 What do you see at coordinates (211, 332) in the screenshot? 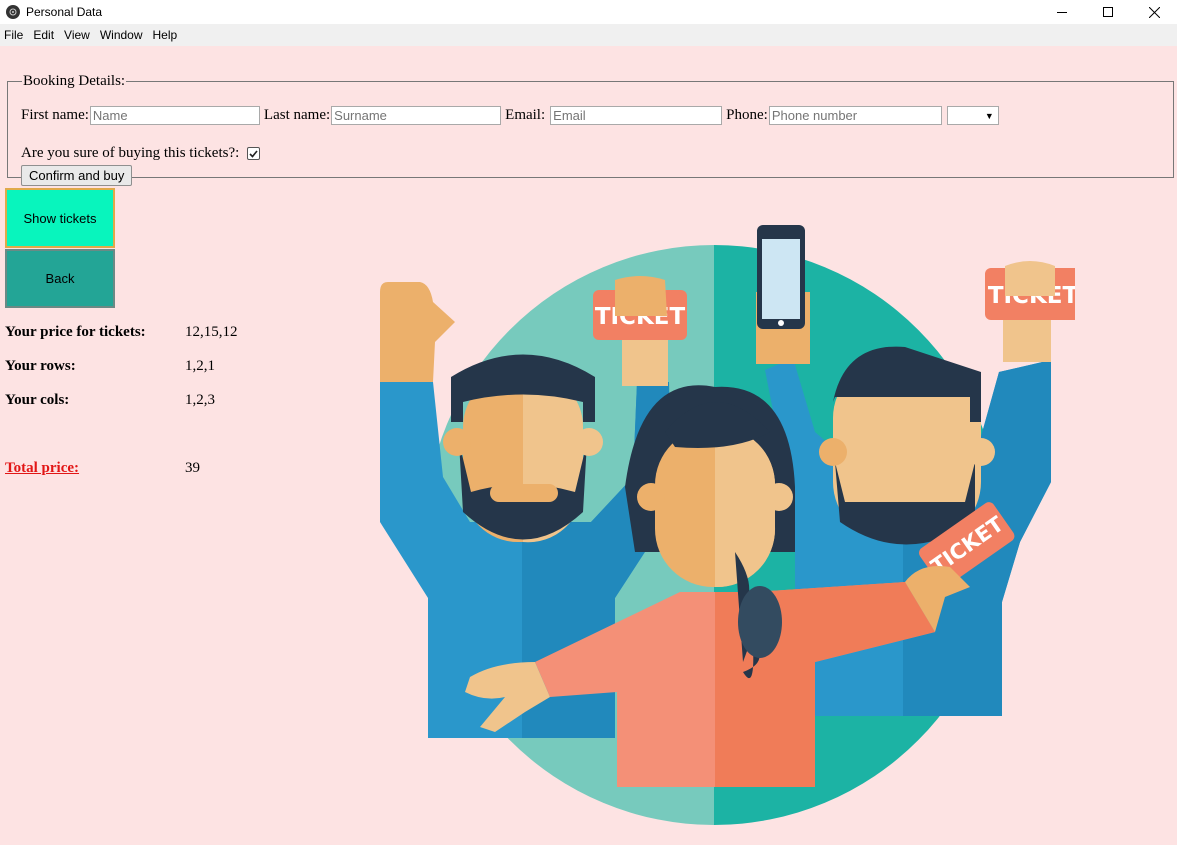
I see `price-value: 12,15,12` at bounding box center [211, 332].